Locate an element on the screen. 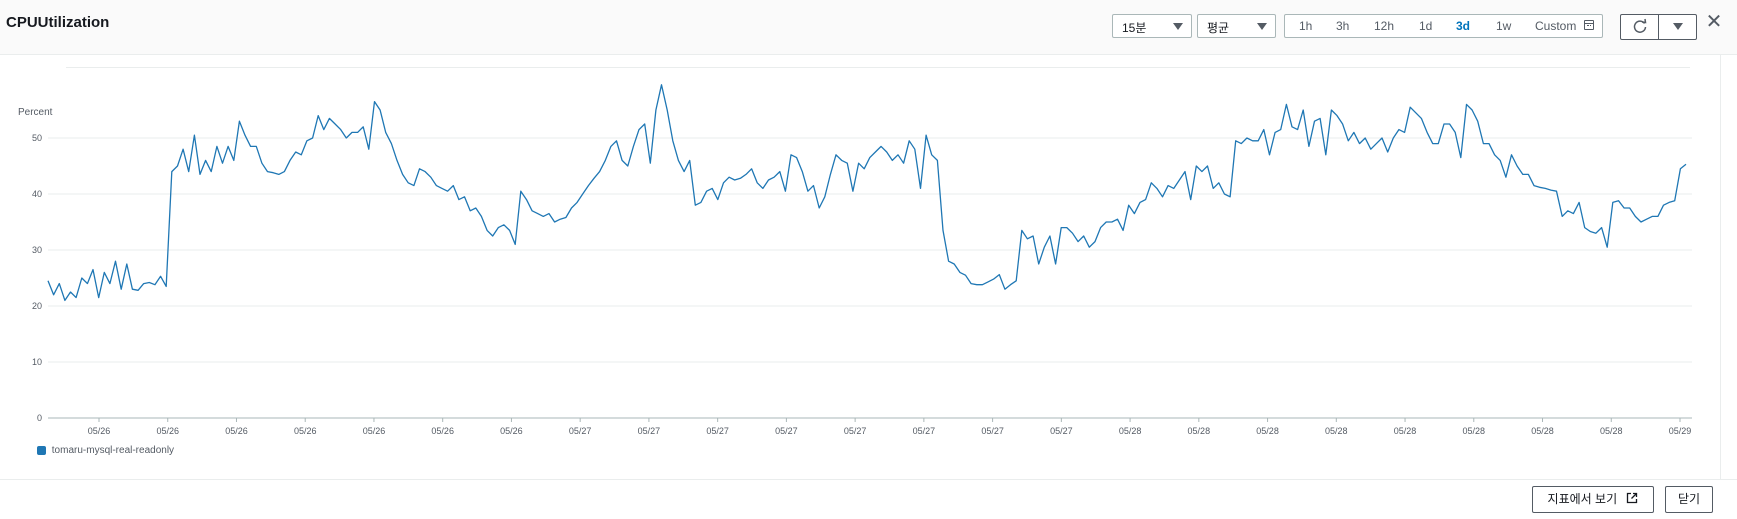  y-tick-label: 0 is located at coordinates (39, 418).